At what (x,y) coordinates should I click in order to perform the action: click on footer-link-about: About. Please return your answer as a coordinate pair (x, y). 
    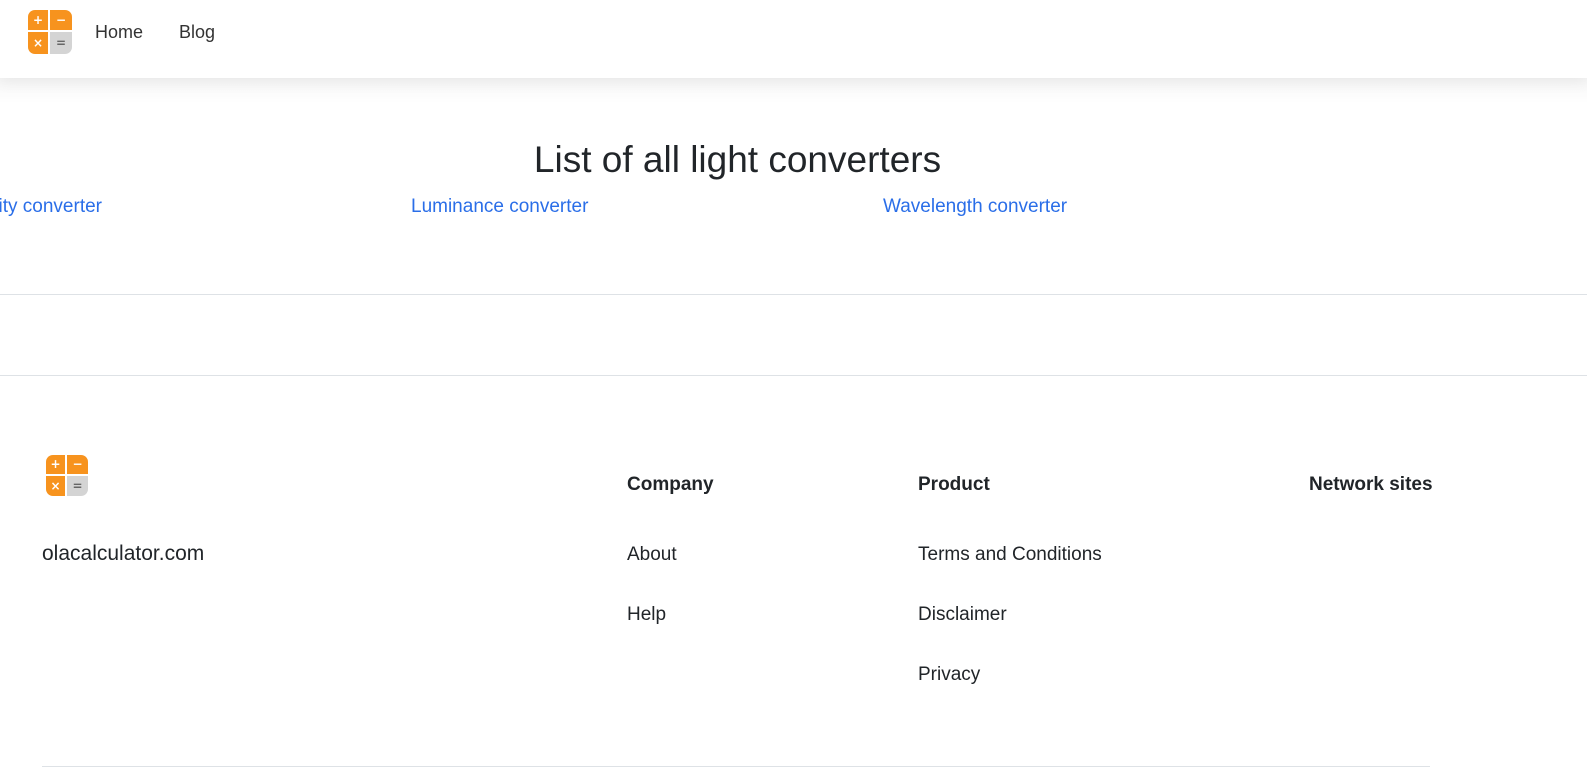
    Looking at the image, I should click on (652, 555).